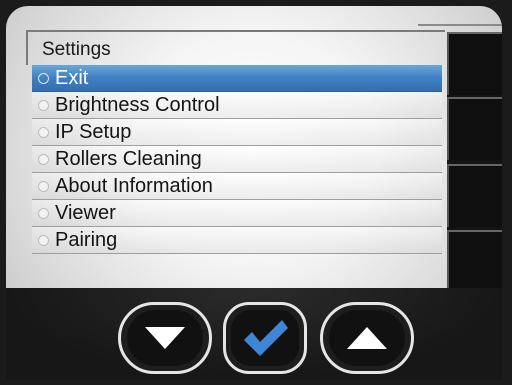 The height and width of the screenshot is (385, 512). Describe the element at coordinates (237, 78) in the screenshot. I see `menu-item-exit: Exit` at that location.